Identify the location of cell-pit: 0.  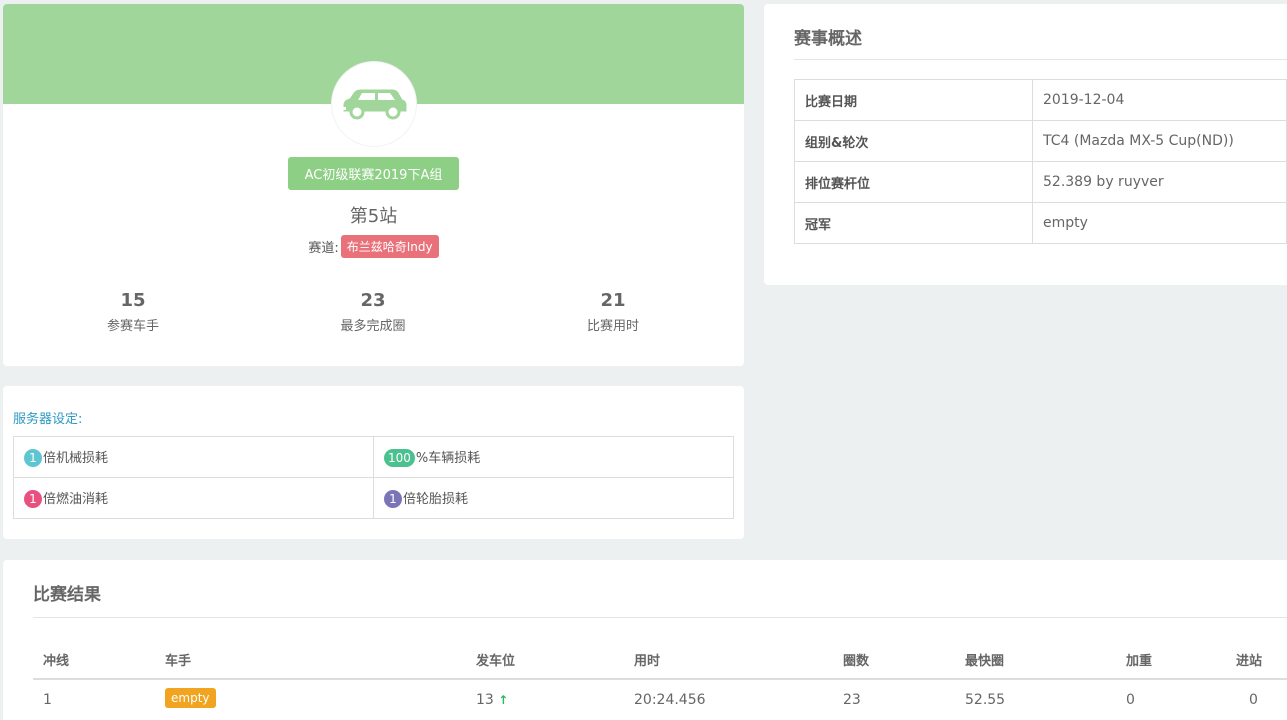
(1253, 700).